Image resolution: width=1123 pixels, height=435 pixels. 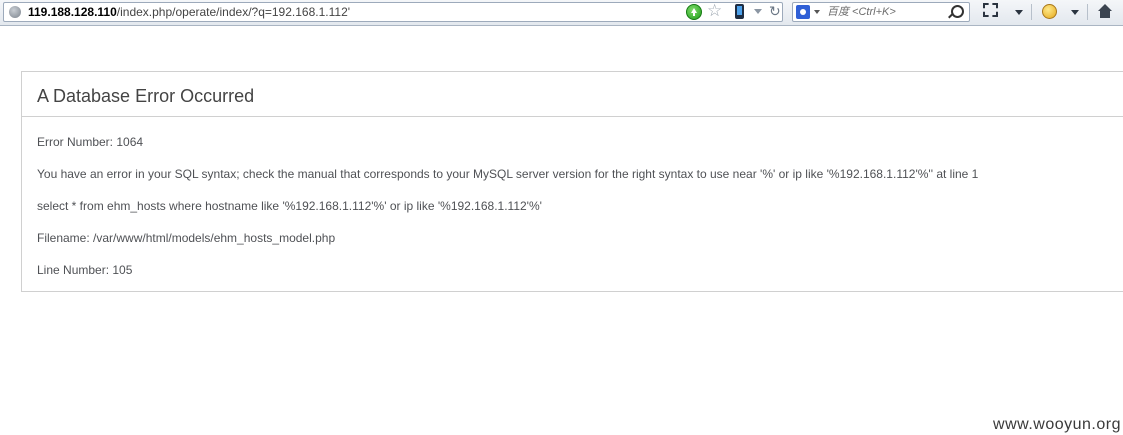 What do you see at coordinates (803, 12) in the screenshot?
I see `search-engine-icon` at bounding box center [803, 12].